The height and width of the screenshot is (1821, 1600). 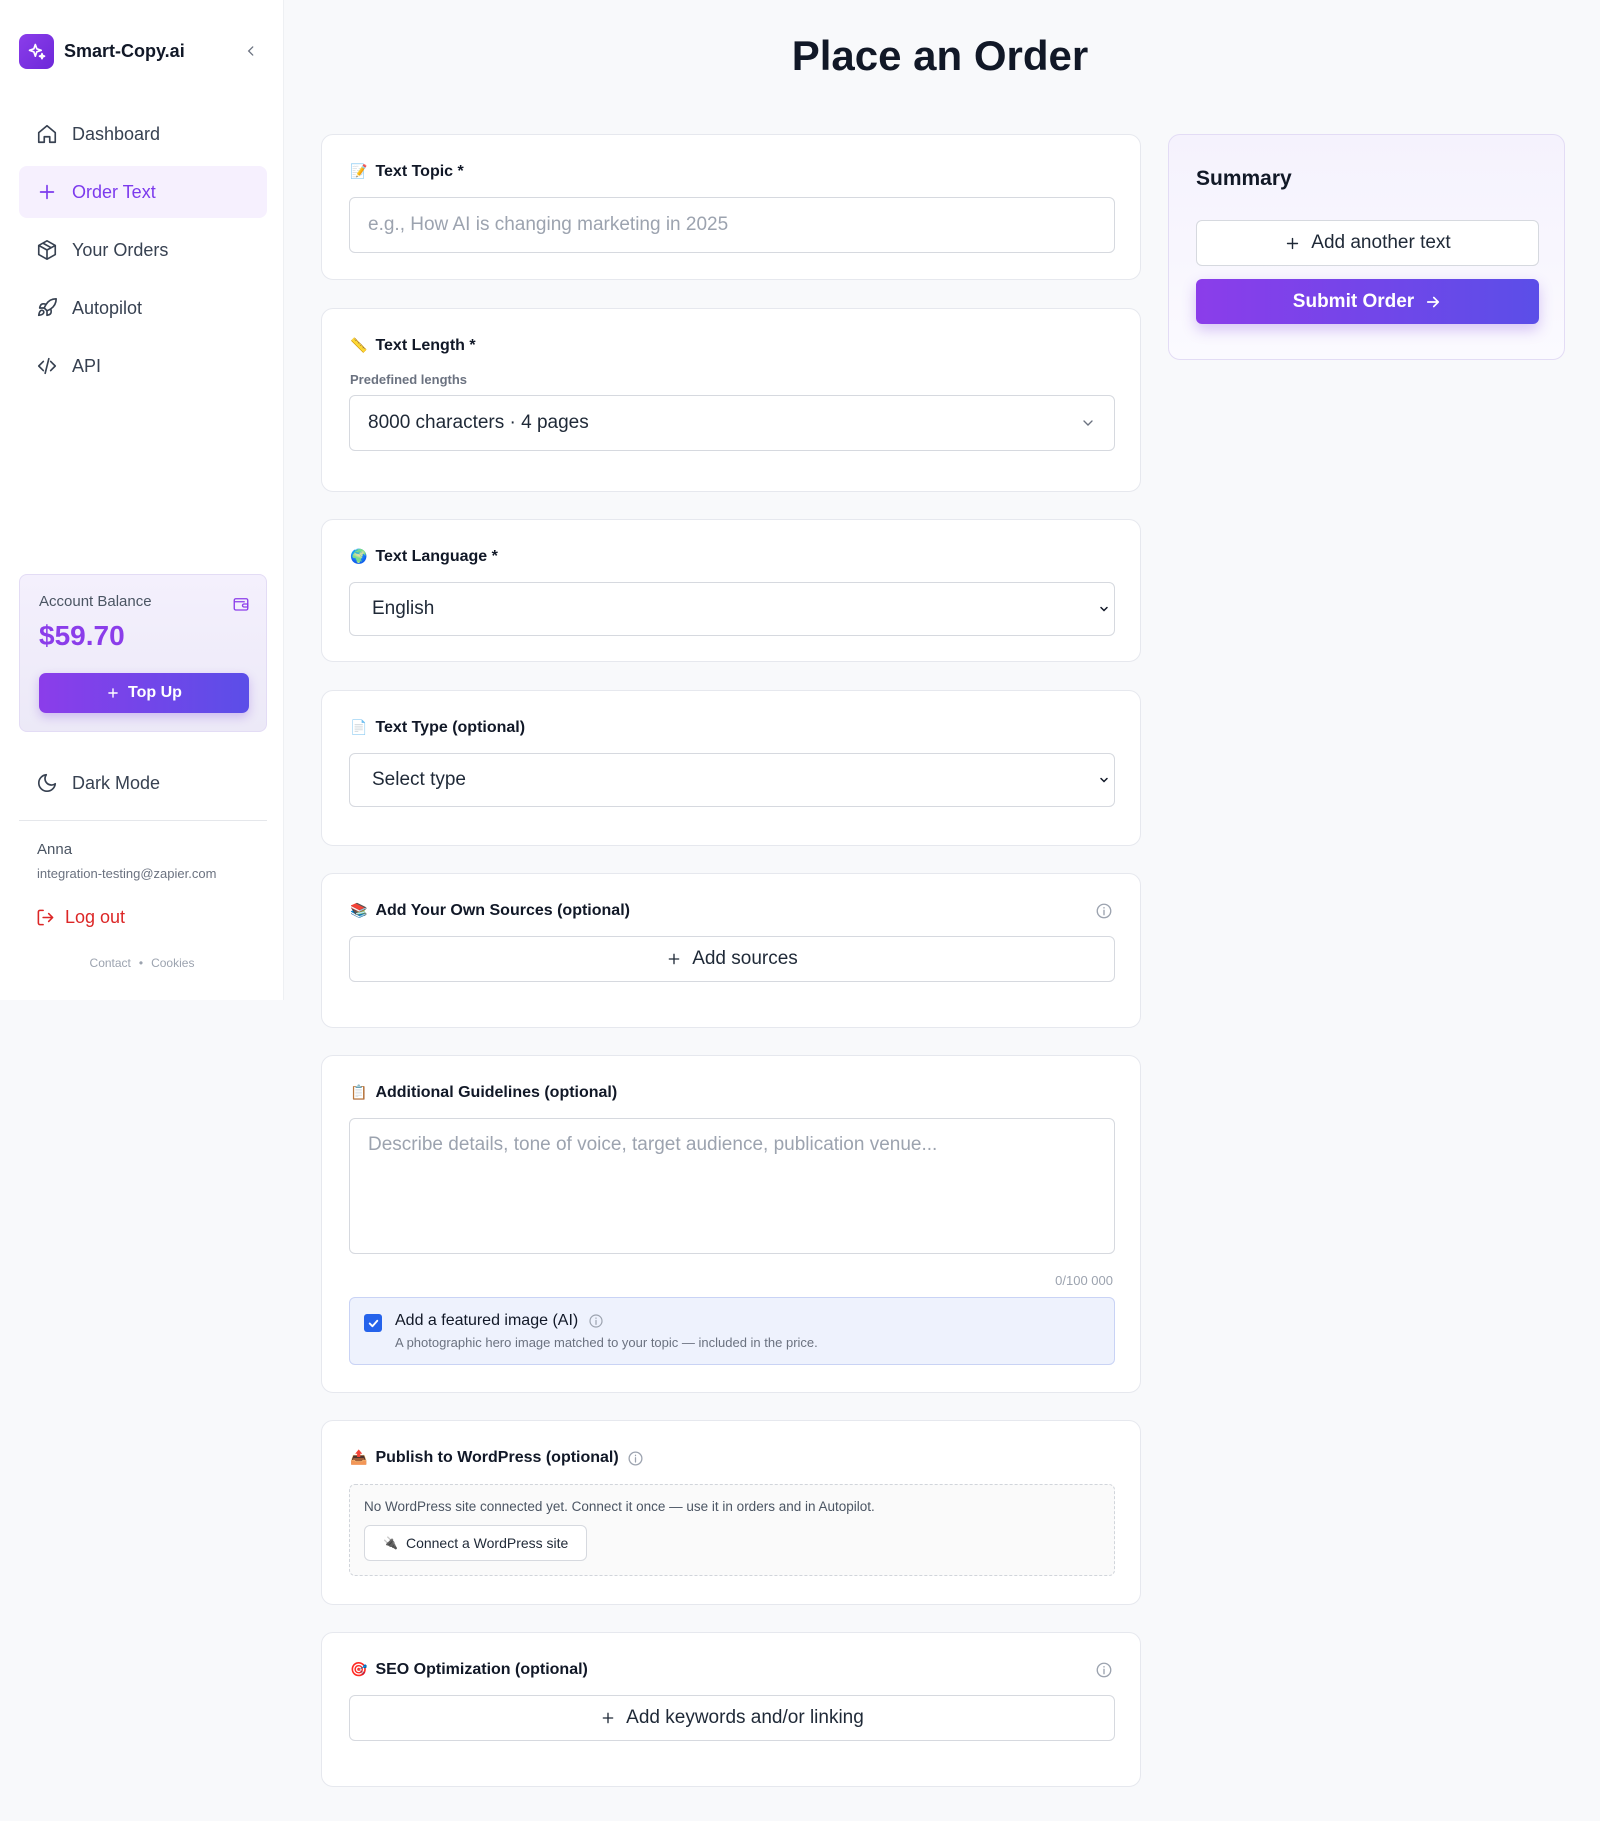 I want to click on balance-label: Account Balance, so click(x=95, y=601).